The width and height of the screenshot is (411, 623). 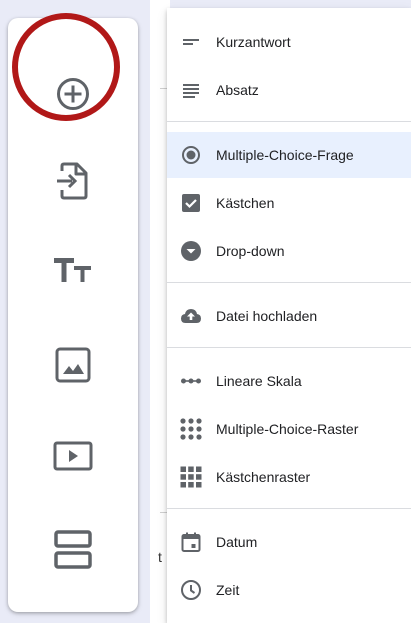 What do you see at coordinates (191, 542) in the screenshot?
I see `calendar-icon` at bounding box center [191, 542].